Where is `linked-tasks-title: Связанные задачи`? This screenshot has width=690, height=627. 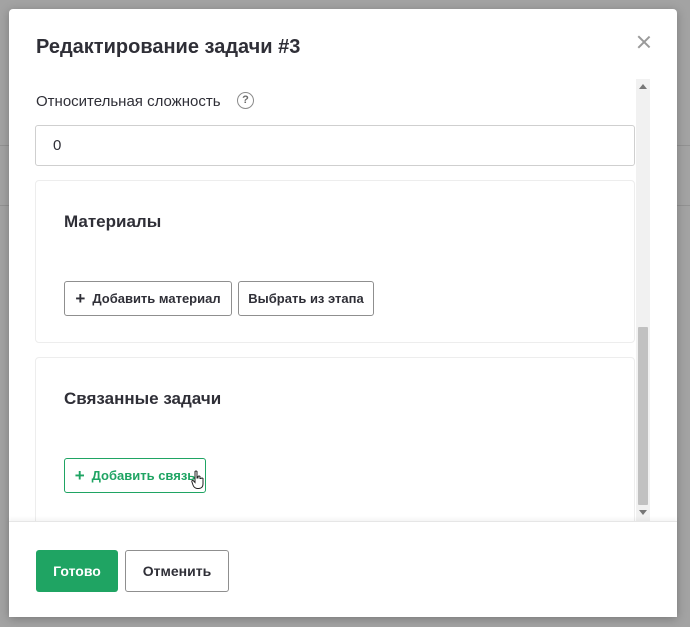
linked-tasks-title: Связанные задачи is located at coordinates (143, 398).